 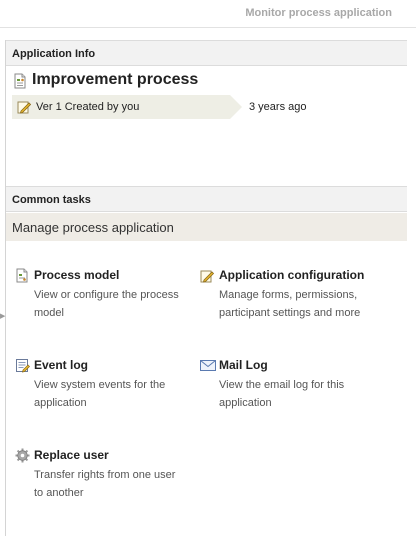 What do you see at coordinates (206, 53) in the screenshot?
I see `application-info-header: Application Info` at bounding box center [206, 53].